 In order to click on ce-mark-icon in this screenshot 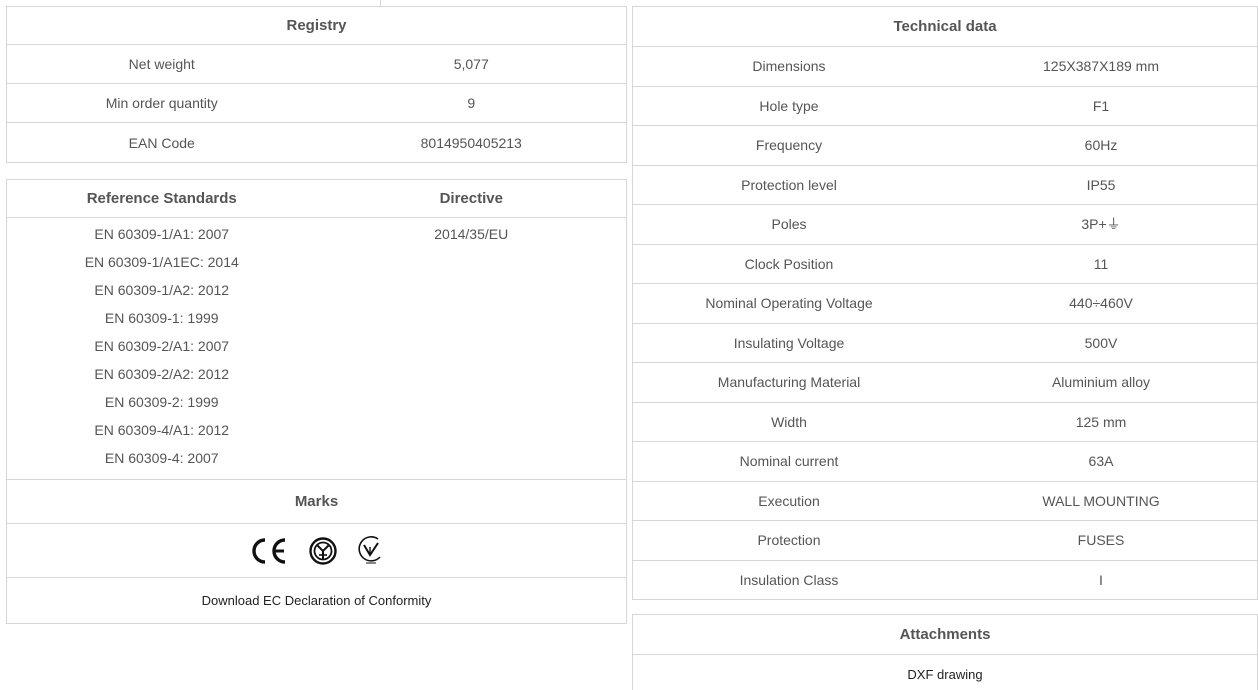, I will do `click(268, 550)`.